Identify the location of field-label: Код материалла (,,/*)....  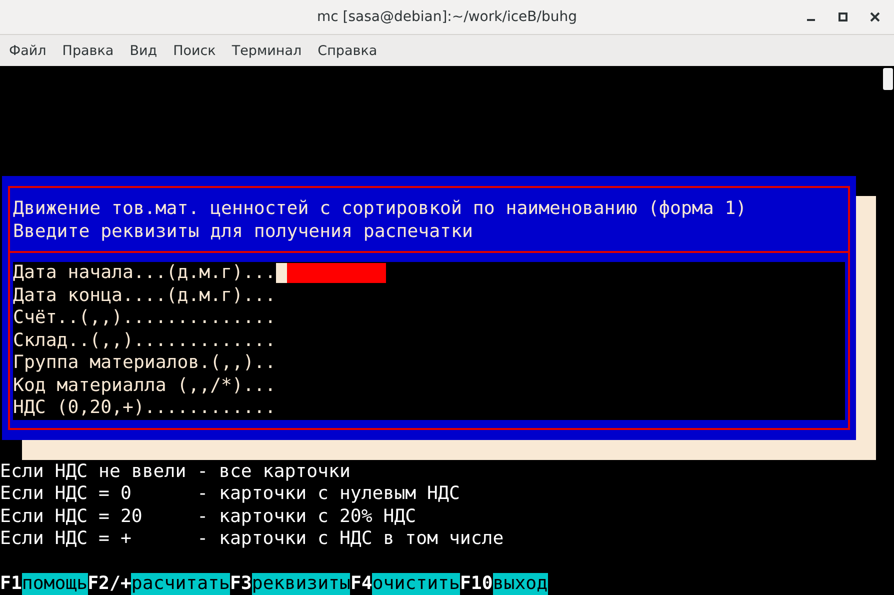
(144, 385).